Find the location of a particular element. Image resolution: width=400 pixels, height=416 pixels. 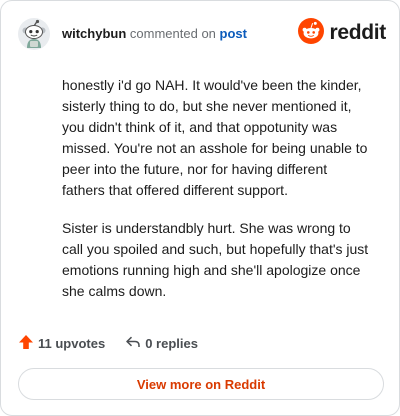

view-more-button: View more on Reddit is located at coordinates (201, 384).